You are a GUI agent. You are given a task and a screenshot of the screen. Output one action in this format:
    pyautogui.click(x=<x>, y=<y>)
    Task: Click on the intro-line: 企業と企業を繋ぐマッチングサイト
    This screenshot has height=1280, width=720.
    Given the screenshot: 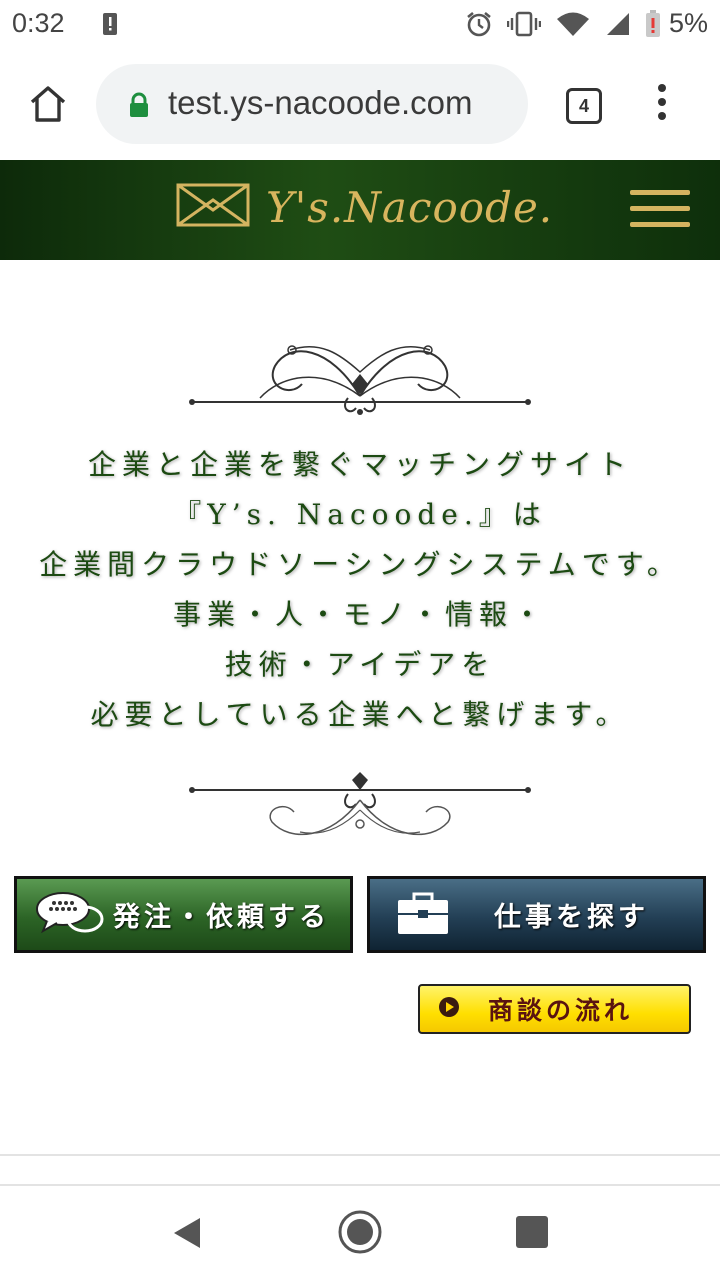 What is the action you would take?
    pyautogui.click(x=359, y=464)
    